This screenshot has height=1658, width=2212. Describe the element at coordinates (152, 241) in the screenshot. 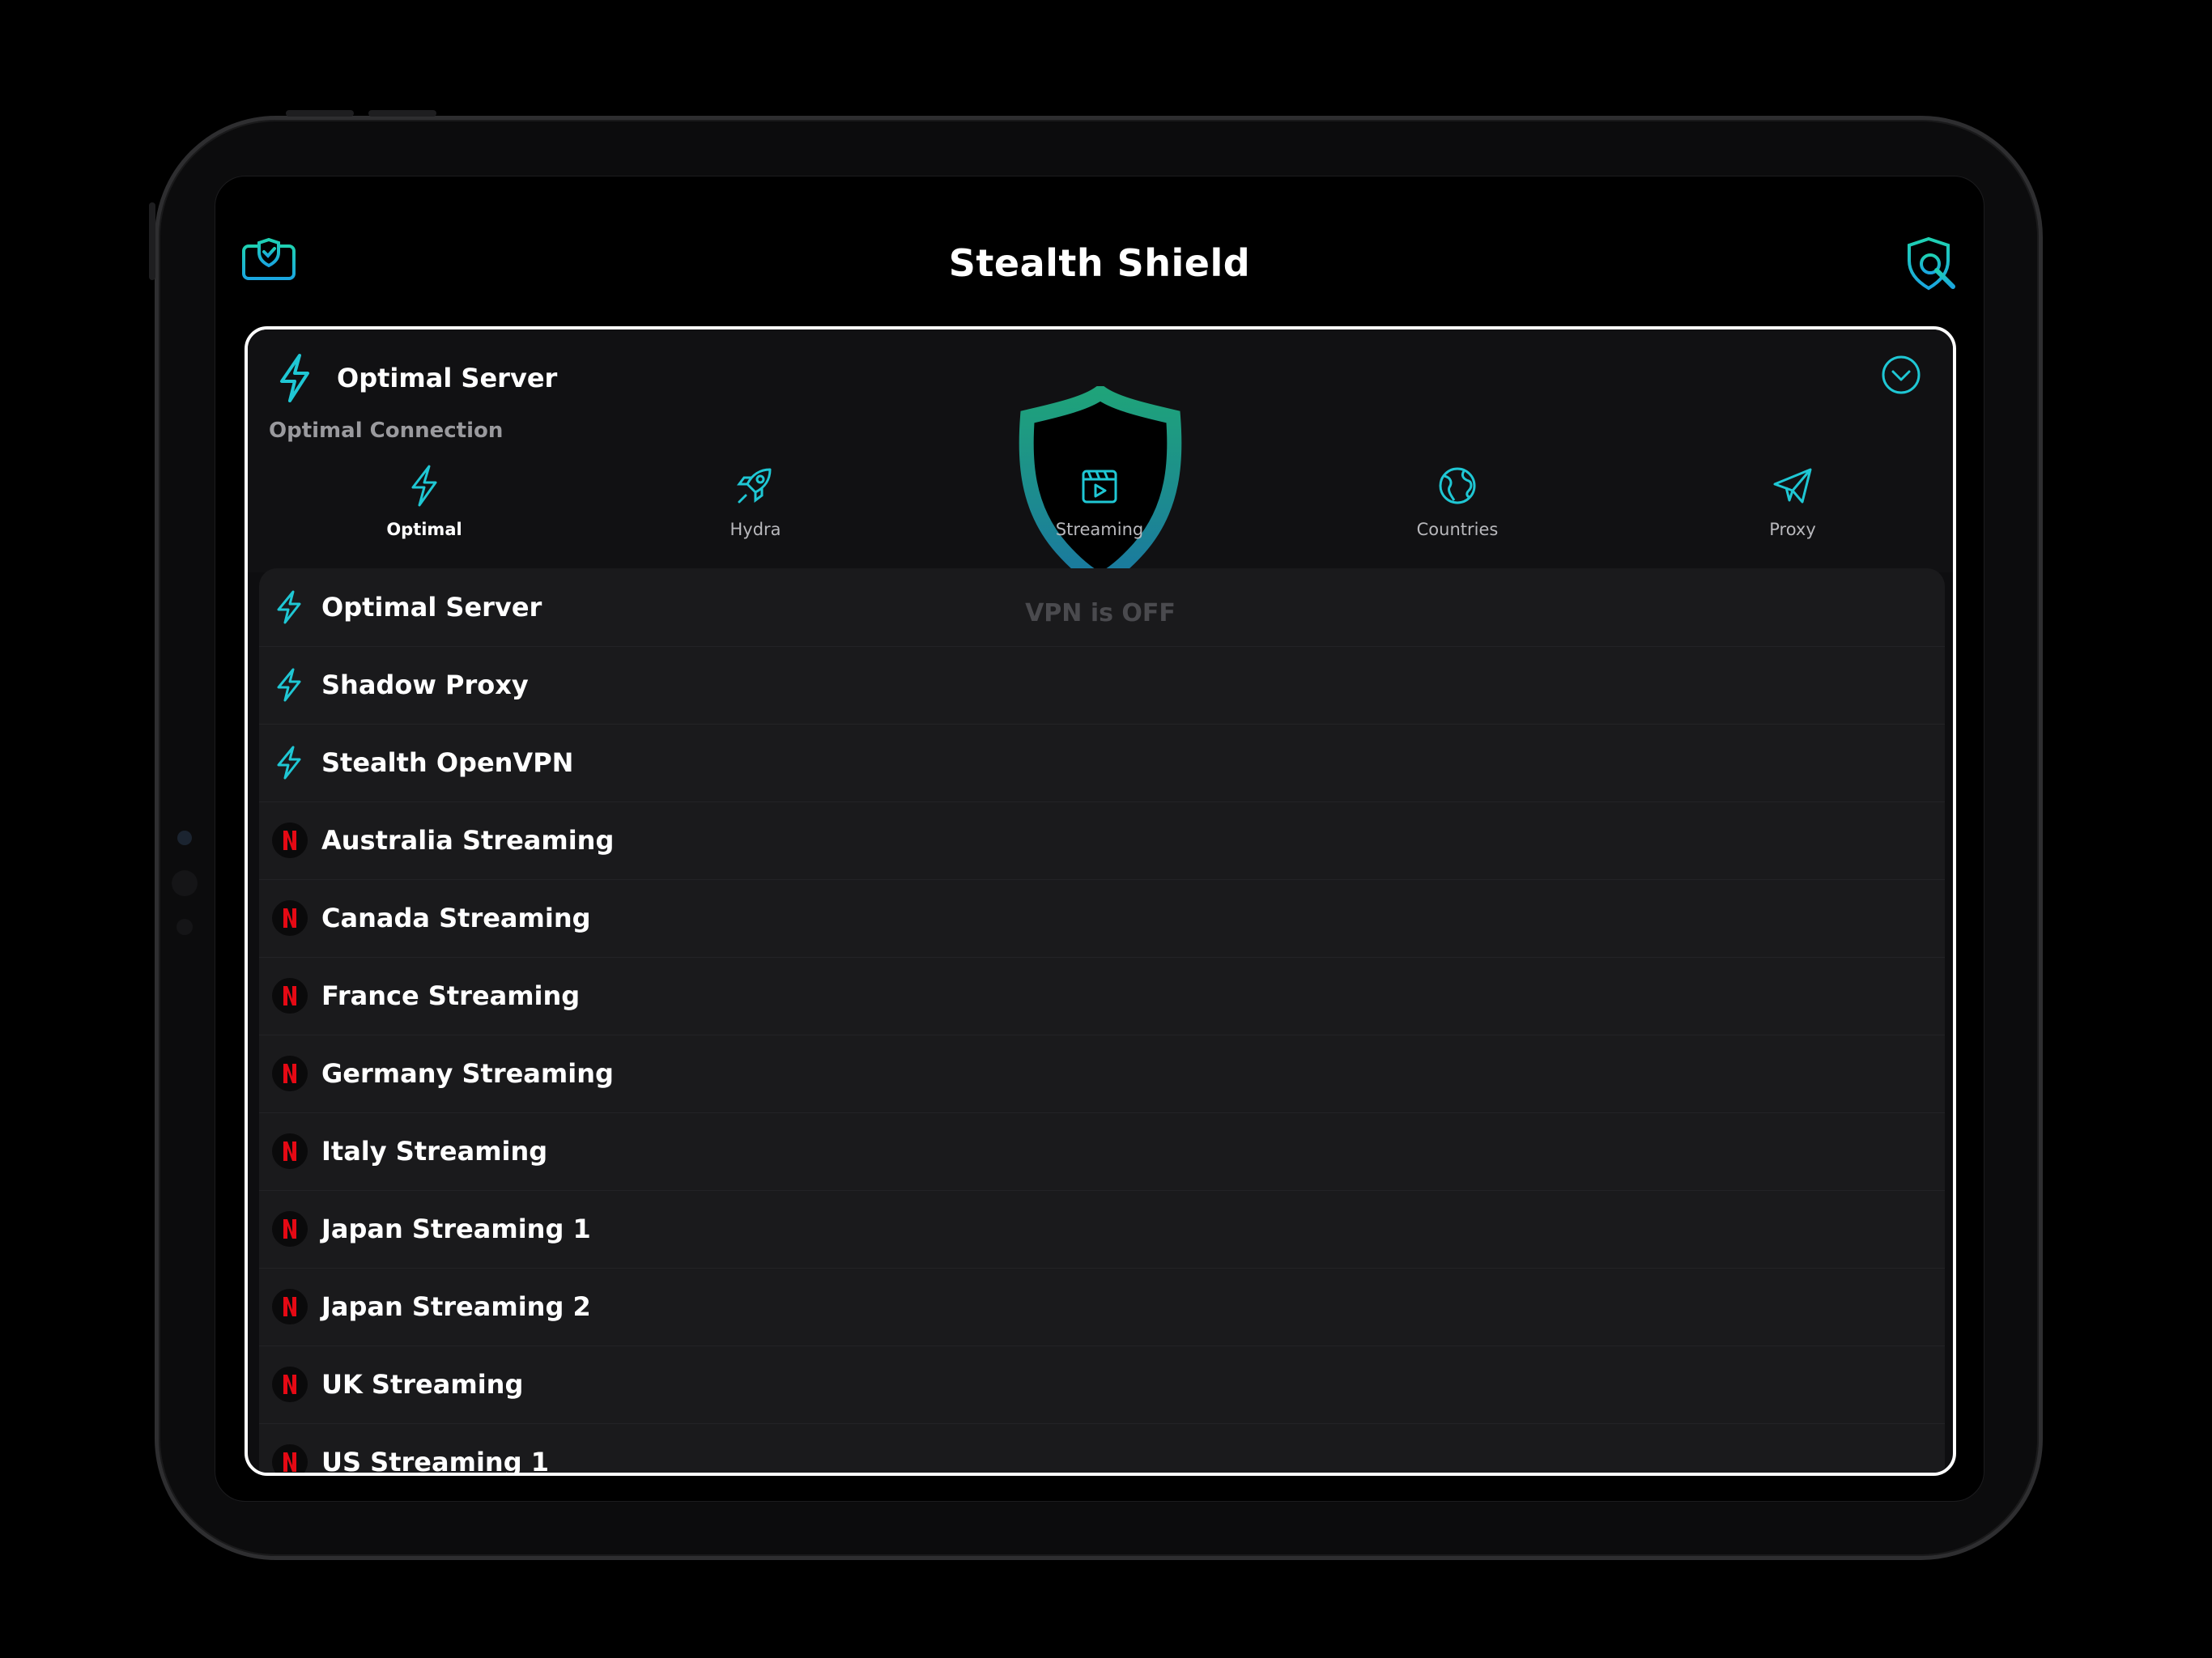

I see `hardware-button-side` at that location.